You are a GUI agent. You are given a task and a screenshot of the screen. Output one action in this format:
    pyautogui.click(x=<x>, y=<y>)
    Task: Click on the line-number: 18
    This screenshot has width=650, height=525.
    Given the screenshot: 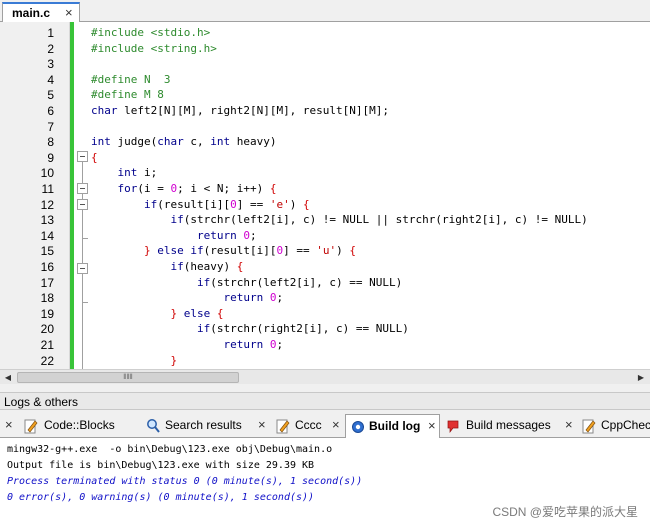 What is the action you would take?
    pyautogui.click(x=47, y=298)
    